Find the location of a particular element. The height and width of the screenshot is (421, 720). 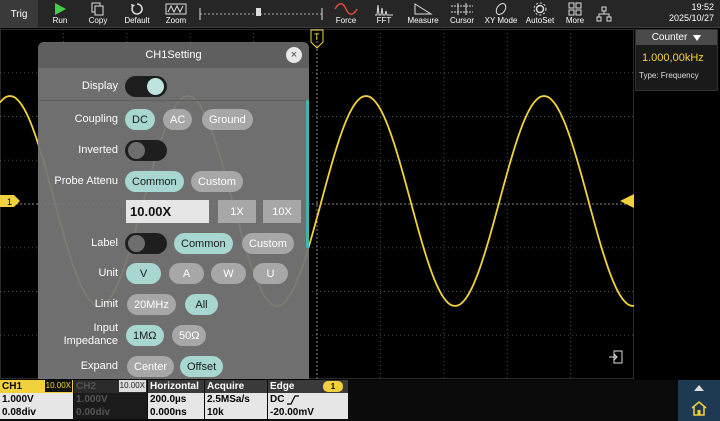

coupling-row: Coupling DC AC Ground is located at coordinates (173, 119).